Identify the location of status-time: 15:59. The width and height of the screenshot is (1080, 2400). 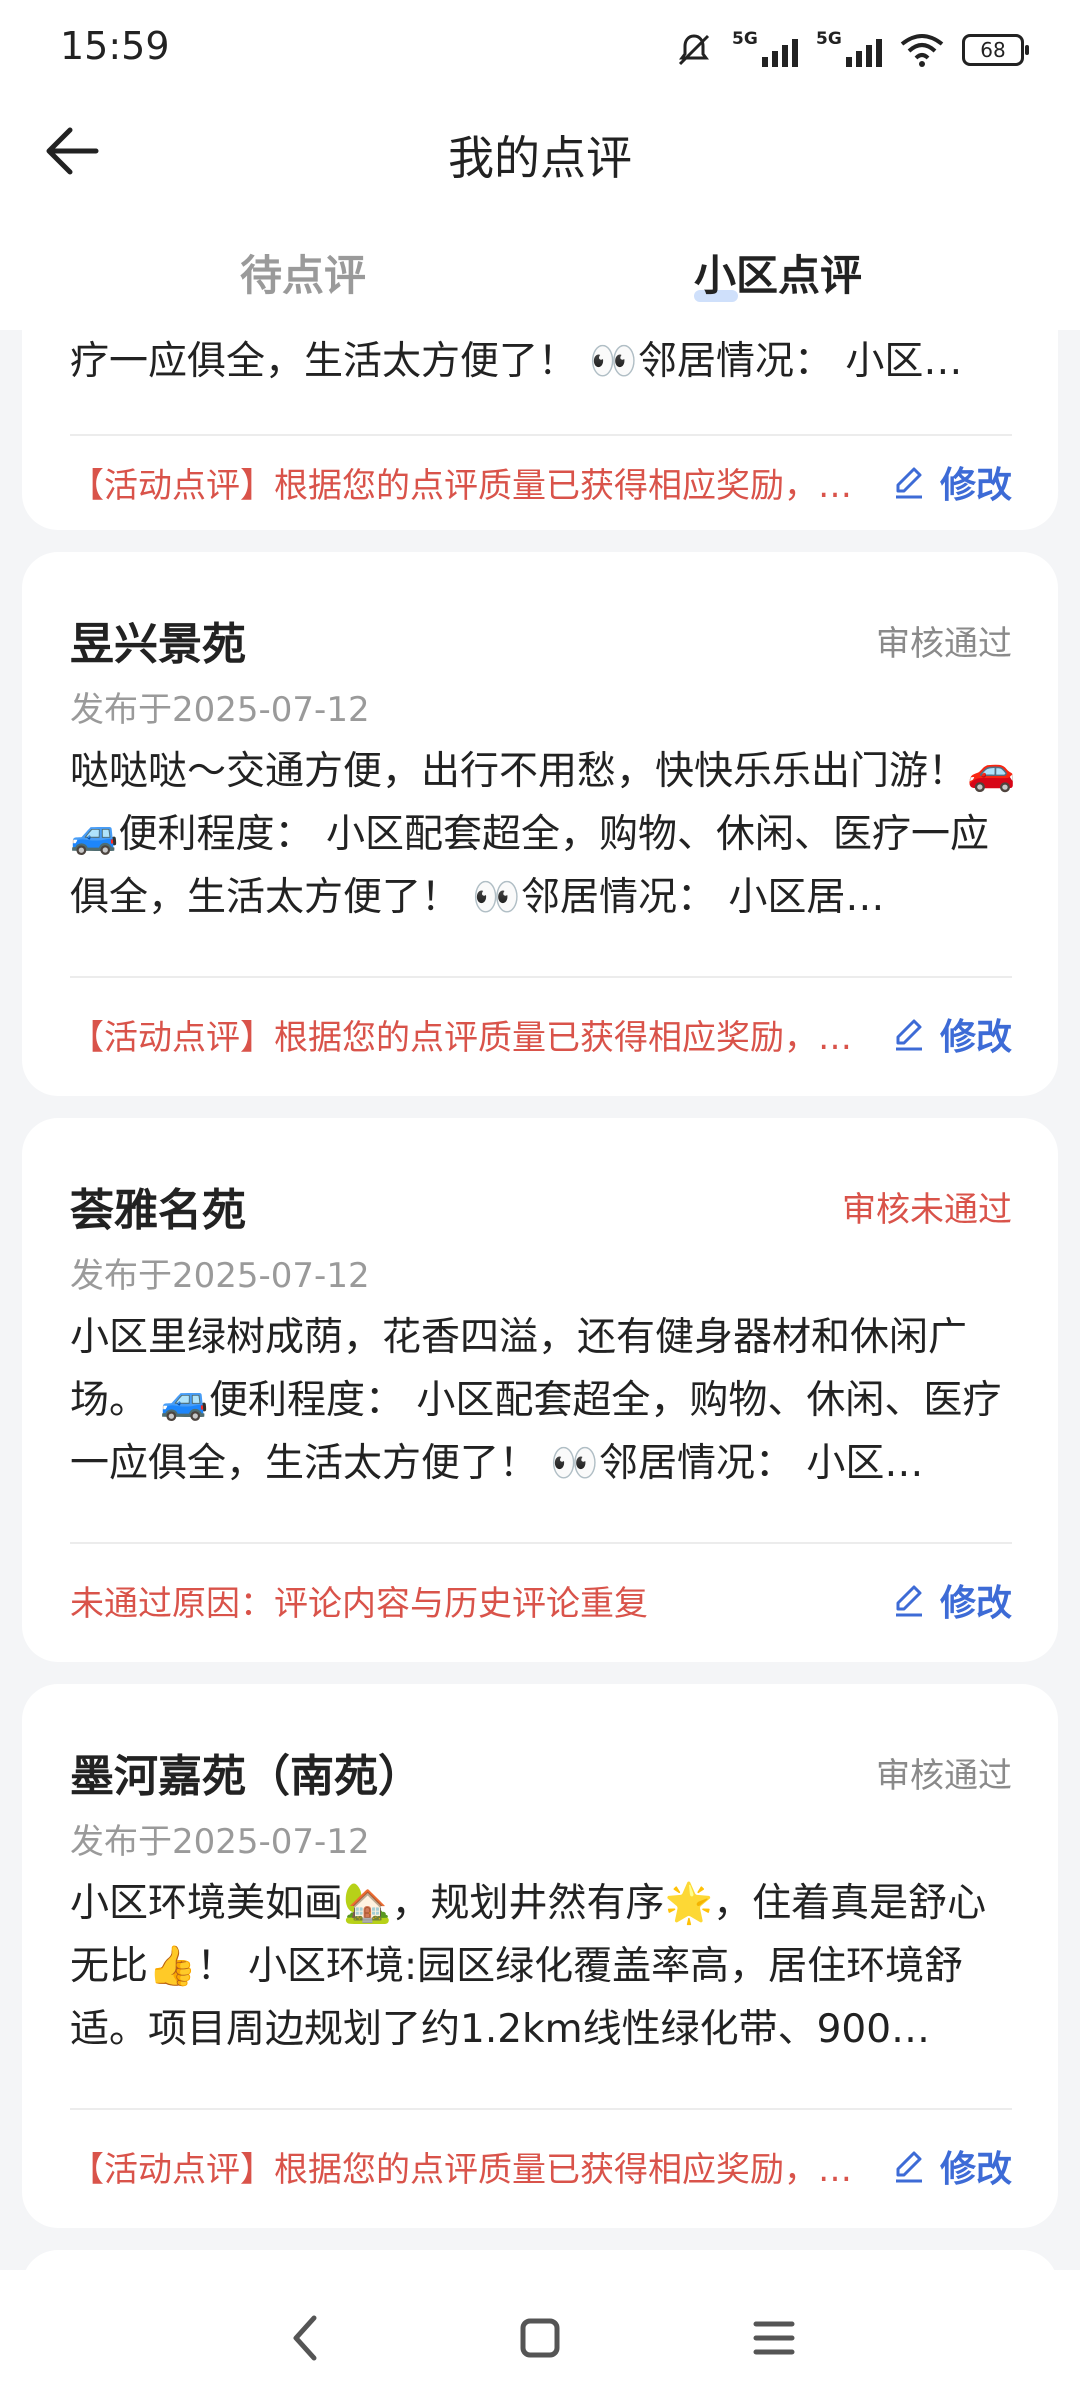
(115, 46).